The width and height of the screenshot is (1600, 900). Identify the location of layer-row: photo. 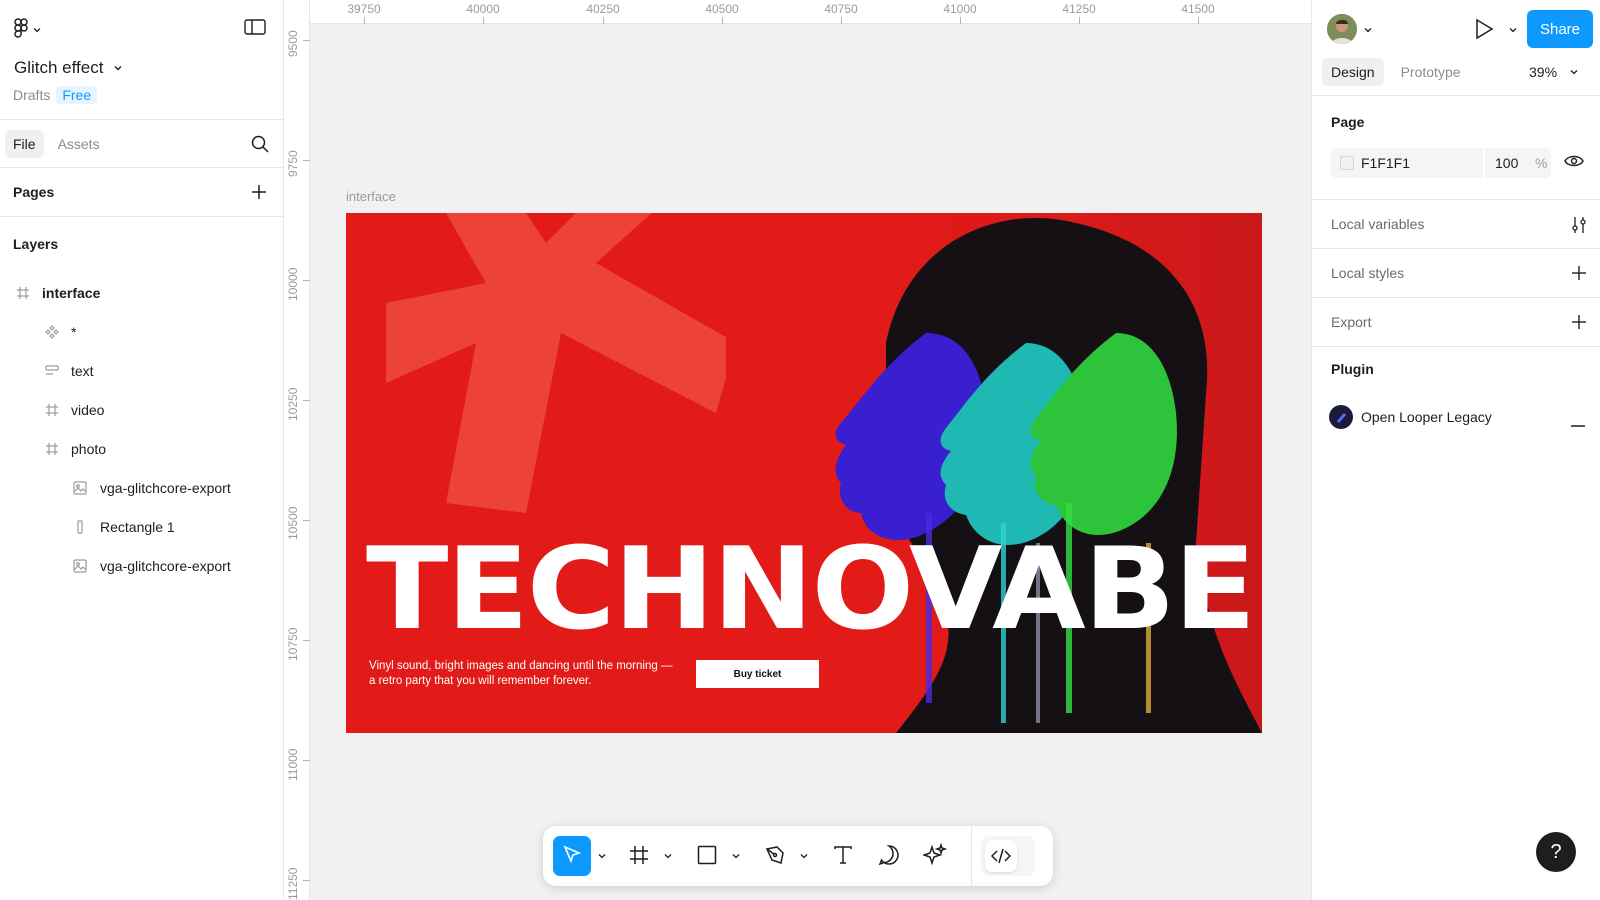
(141, 448).